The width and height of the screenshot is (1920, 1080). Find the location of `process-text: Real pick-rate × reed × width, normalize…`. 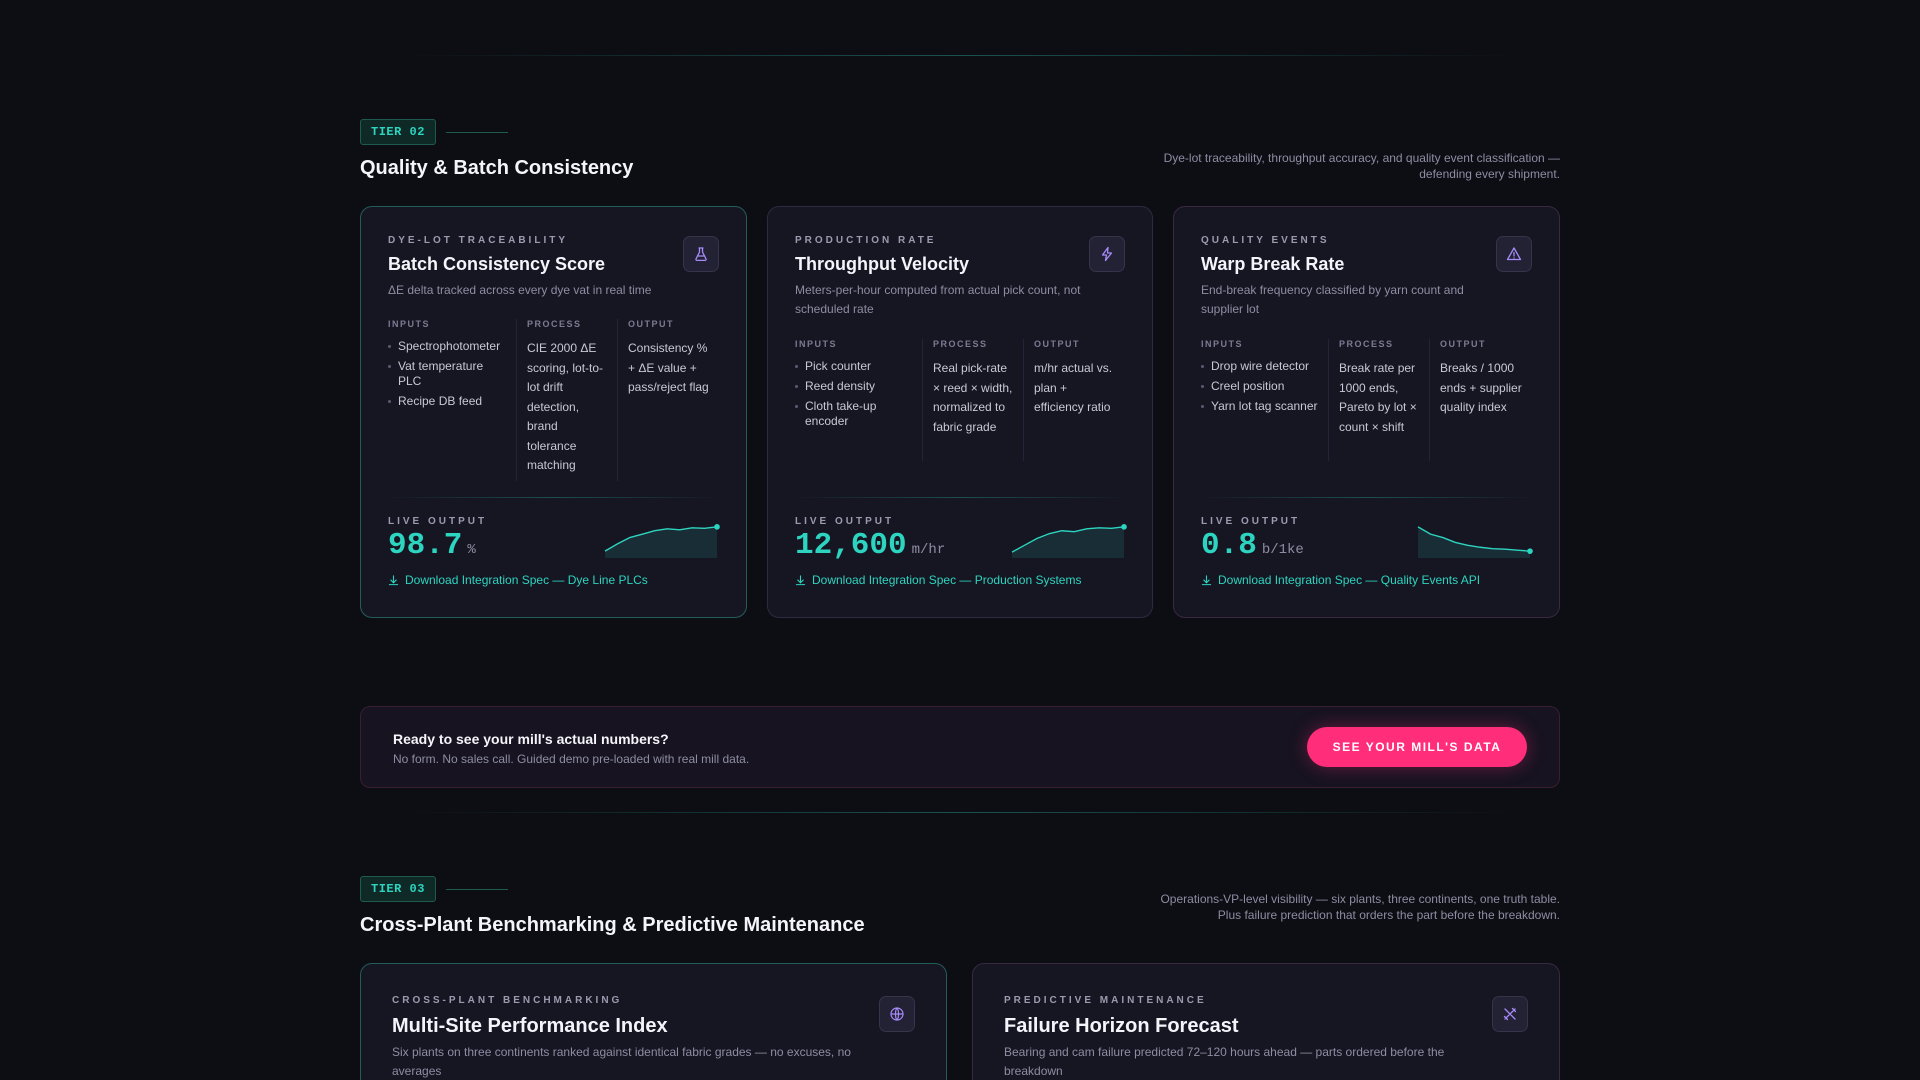

process-text: Real pick-rate × reed × width, normalize… is located at coordinates (973, 397).